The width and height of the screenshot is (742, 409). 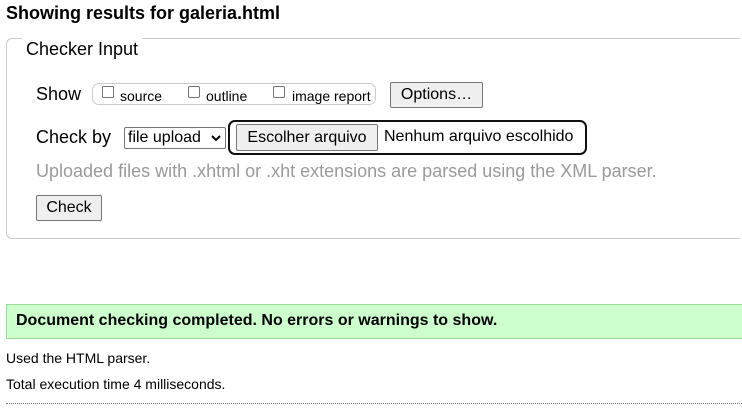 What do you see at coordinates (78, 358) in the screenshot?
I see `parser-info: Used the HTML parser.` at bounding box center [78, 358].